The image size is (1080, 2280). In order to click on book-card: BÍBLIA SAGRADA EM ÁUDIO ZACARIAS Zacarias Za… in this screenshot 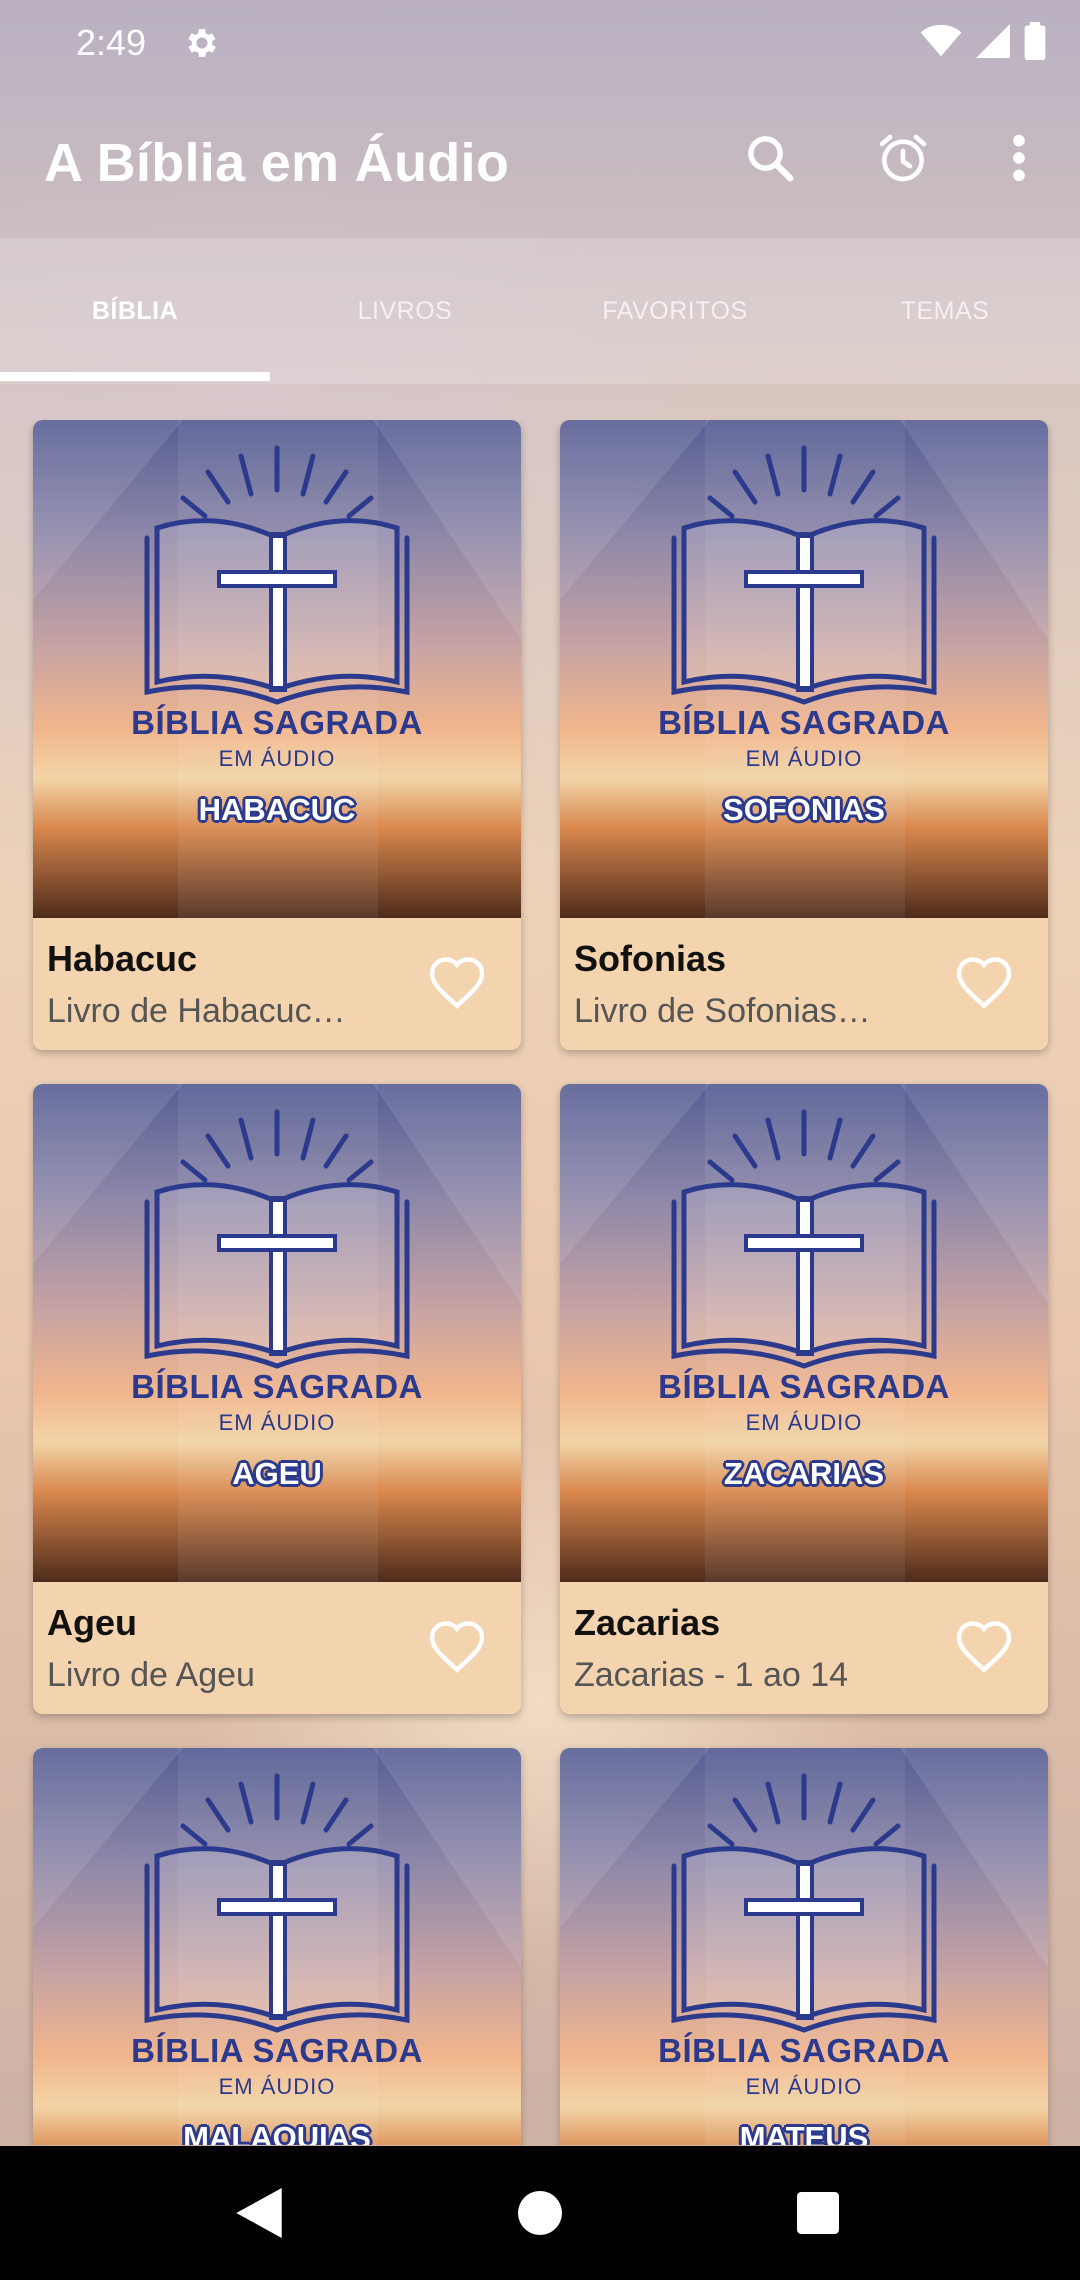, I will do `click(804, 1399)`.